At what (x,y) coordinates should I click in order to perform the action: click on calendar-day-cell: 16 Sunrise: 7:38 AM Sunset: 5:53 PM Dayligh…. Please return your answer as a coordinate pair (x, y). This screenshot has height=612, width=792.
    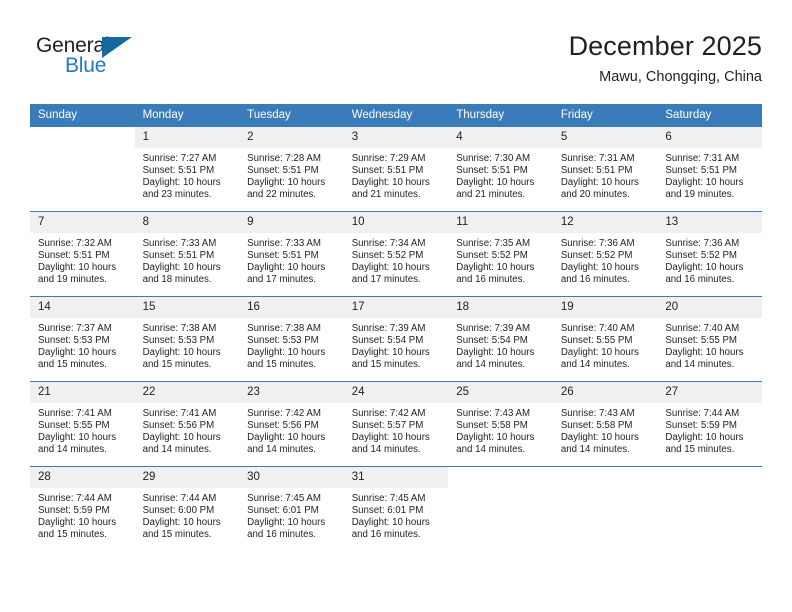
    Looking at the image, I should click on (291, 339).